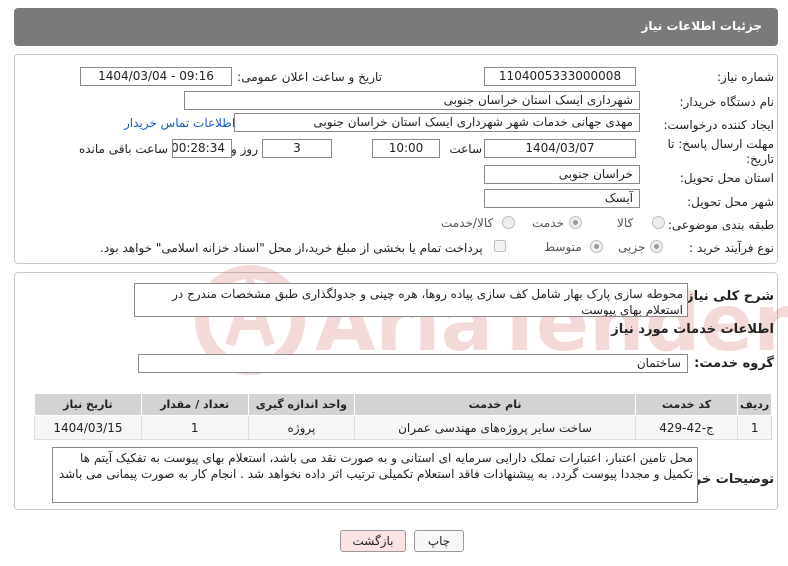  I want to click on cell-name: ساخت سایر پروژه‌های مهندسی عمران, so click(495, 427).